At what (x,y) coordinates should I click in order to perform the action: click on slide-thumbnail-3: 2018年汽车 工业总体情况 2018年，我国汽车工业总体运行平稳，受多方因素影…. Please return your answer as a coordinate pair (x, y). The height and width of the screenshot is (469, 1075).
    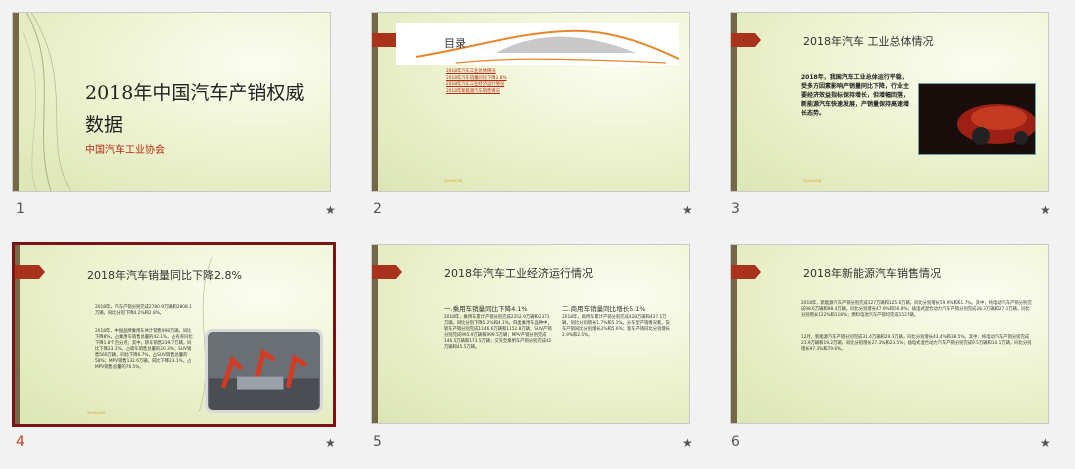
    Looking at the image, I should click on (889, 102).